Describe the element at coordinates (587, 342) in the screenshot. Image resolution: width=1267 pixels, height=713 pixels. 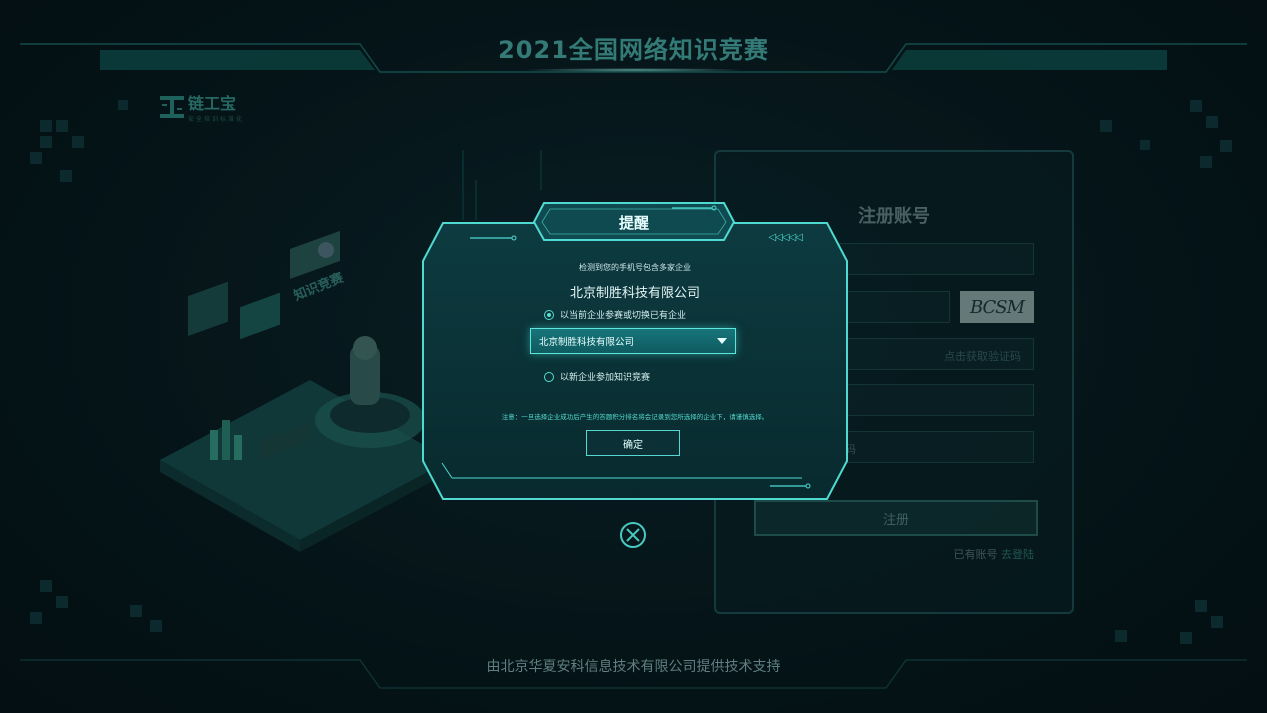
I see `company-select-value: 北京制胜科技有限公司` at that location.